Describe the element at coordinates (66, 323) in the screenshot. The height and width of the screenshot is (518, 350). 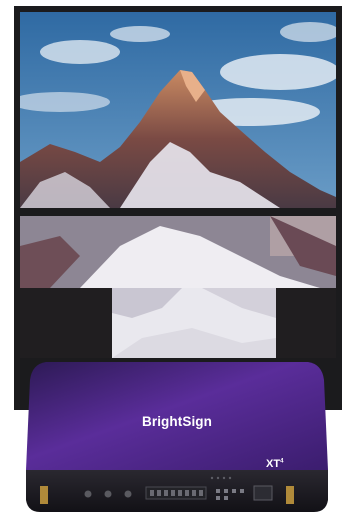
I see `display-panel-bottom-left` at that location.